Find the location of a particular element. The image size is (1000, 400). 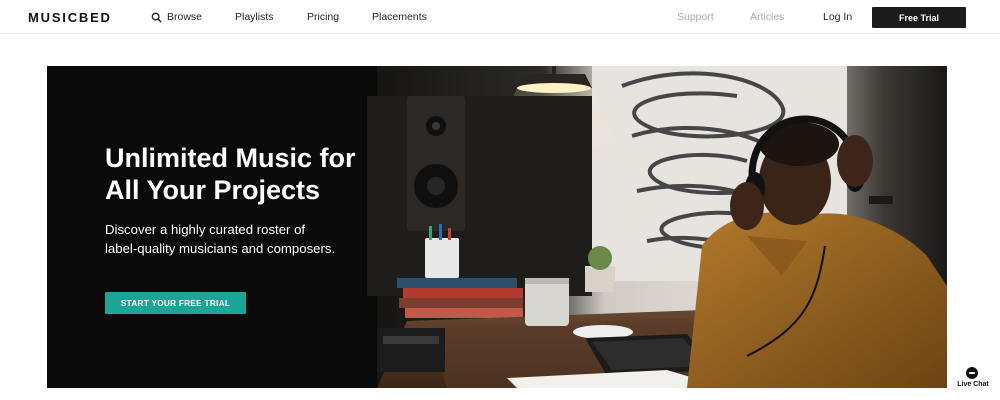

nav-placements: Placements is located at coordinates (399, 17).